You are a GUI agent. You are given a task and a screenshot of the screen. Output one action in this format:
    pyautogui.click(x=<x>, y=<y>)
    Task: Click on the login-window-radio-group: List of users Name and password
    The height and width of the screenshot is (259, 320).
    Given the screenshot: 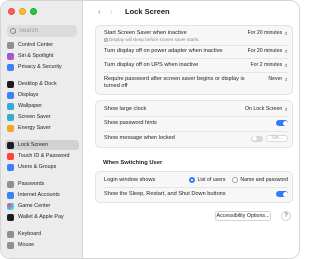 What is the action you would take?
    pyautogui.click(x=238, y=180)
    